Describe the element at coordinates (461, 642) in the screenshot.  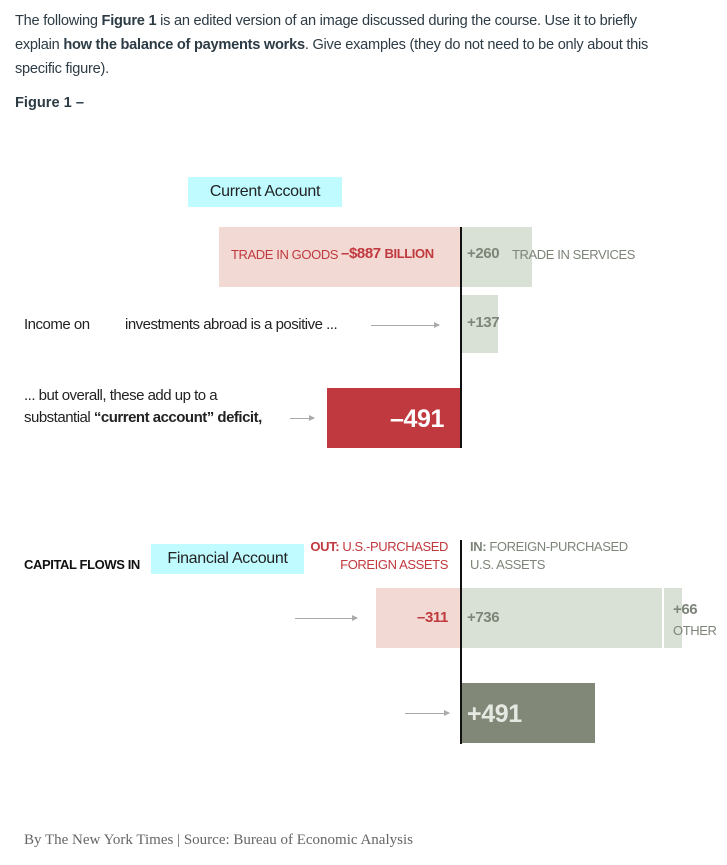
I see `financial-axis` at that location.